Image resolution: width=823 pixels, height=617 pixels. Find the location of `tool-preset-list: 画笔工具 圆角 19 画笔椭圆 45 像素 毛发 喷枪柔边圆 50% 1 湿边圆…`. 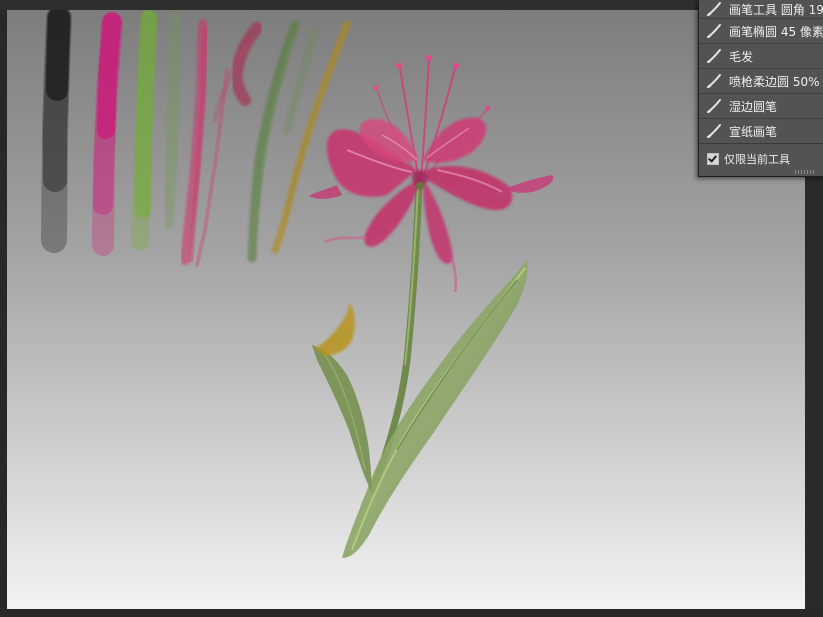

tool-preset-list: 画笔工具 圆角 19 画笔椭圆 45 像素 毛发 喷枪柔边圆 50% 1 湿边圆… is located at coordinates (761, 72).